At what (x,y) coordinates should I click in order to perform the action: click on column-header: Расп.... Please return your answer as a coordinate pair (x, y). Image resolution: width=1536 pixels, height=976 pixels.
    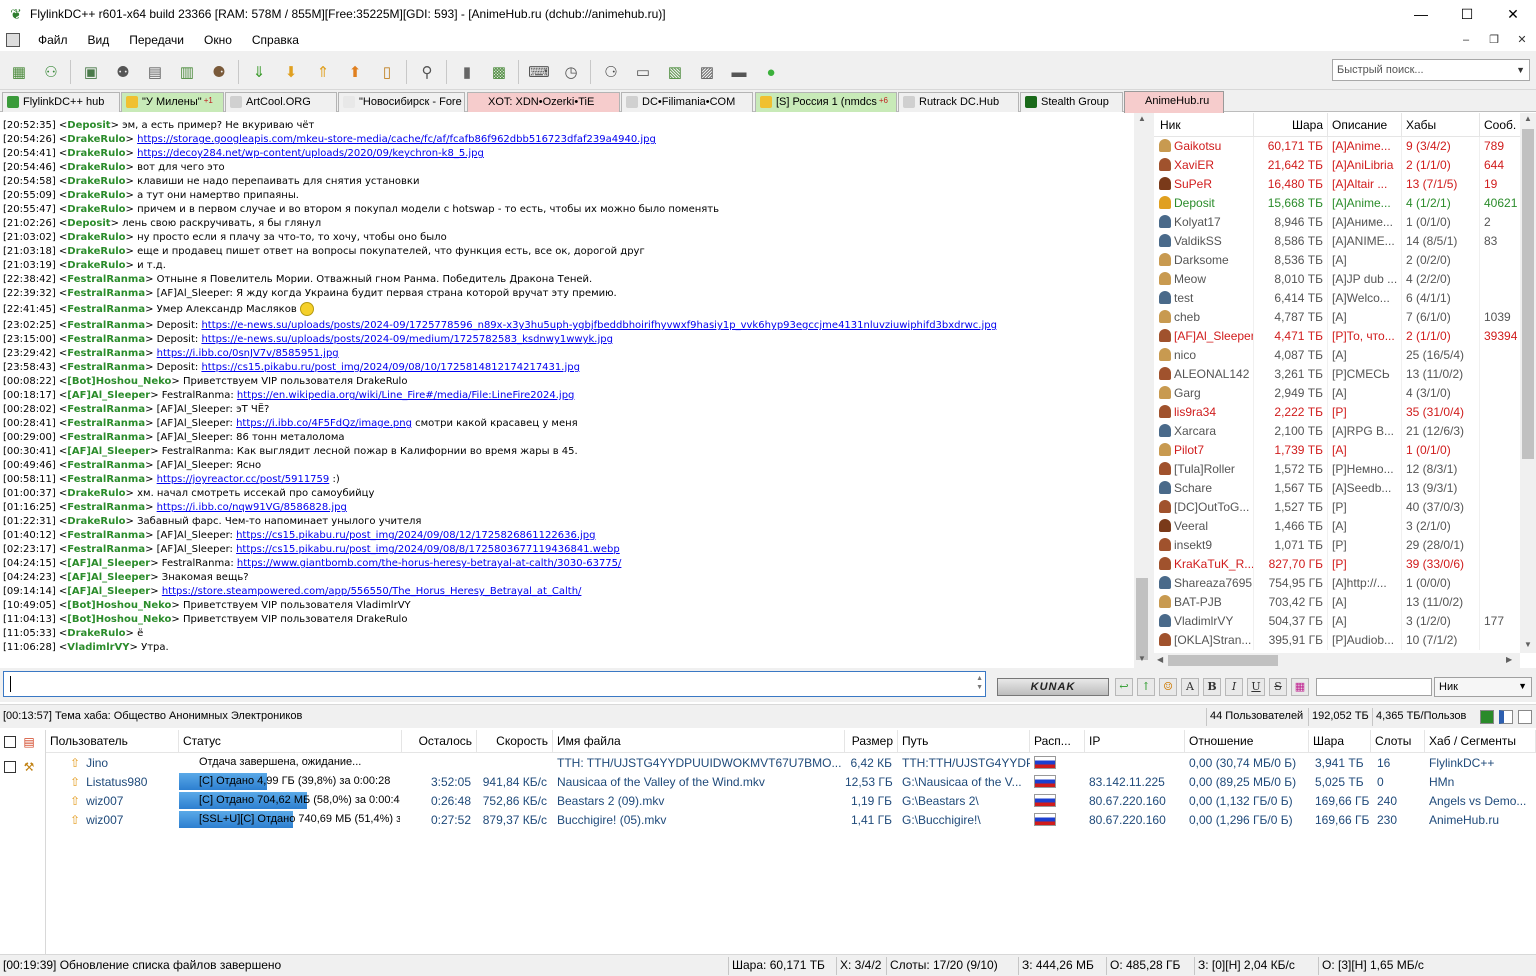
    Looking at the image, I should click on (1057, 741).